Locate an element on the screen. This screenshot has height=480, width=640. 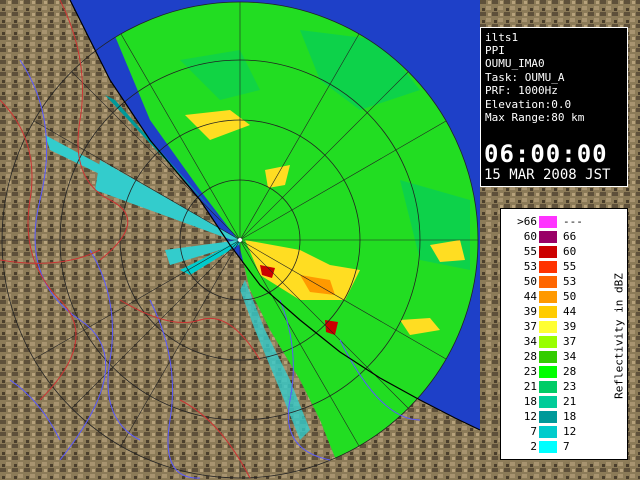
legend-lower-bound: 21 is located at coordinates (530, 386).